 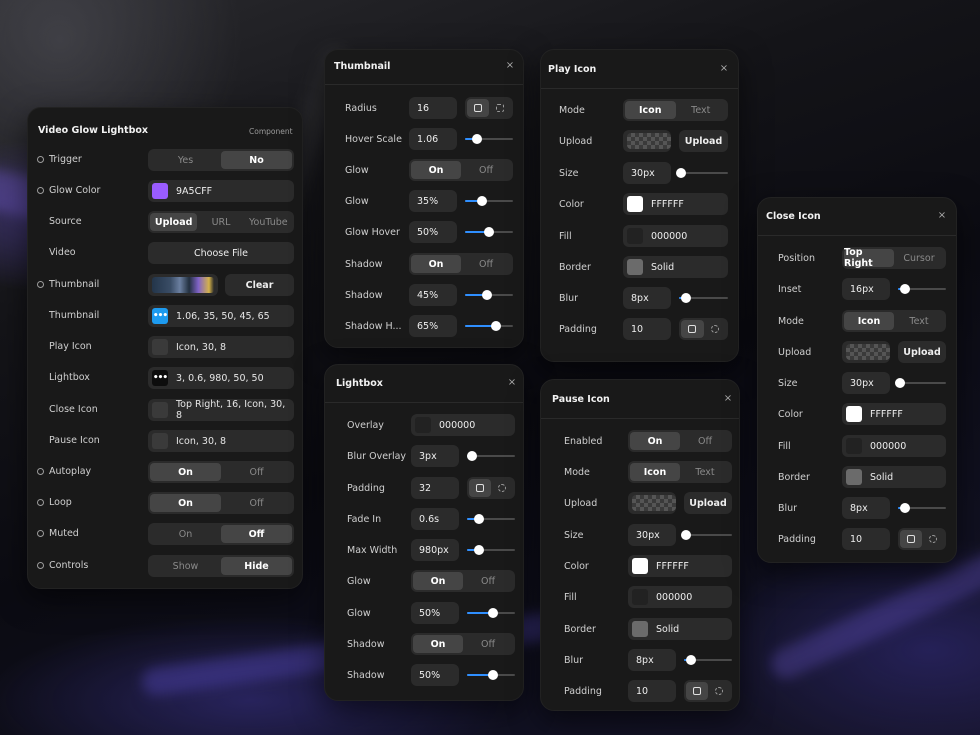 I want to click on overlay-field: 000000, so click(x=463, y=425).